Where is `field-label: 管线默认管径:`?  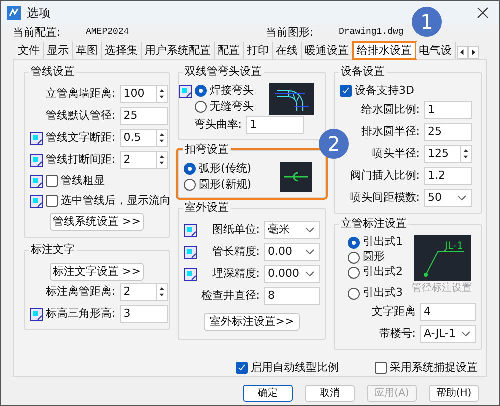
field-label: 管线默认管径: is located at coordinates (81, 116).